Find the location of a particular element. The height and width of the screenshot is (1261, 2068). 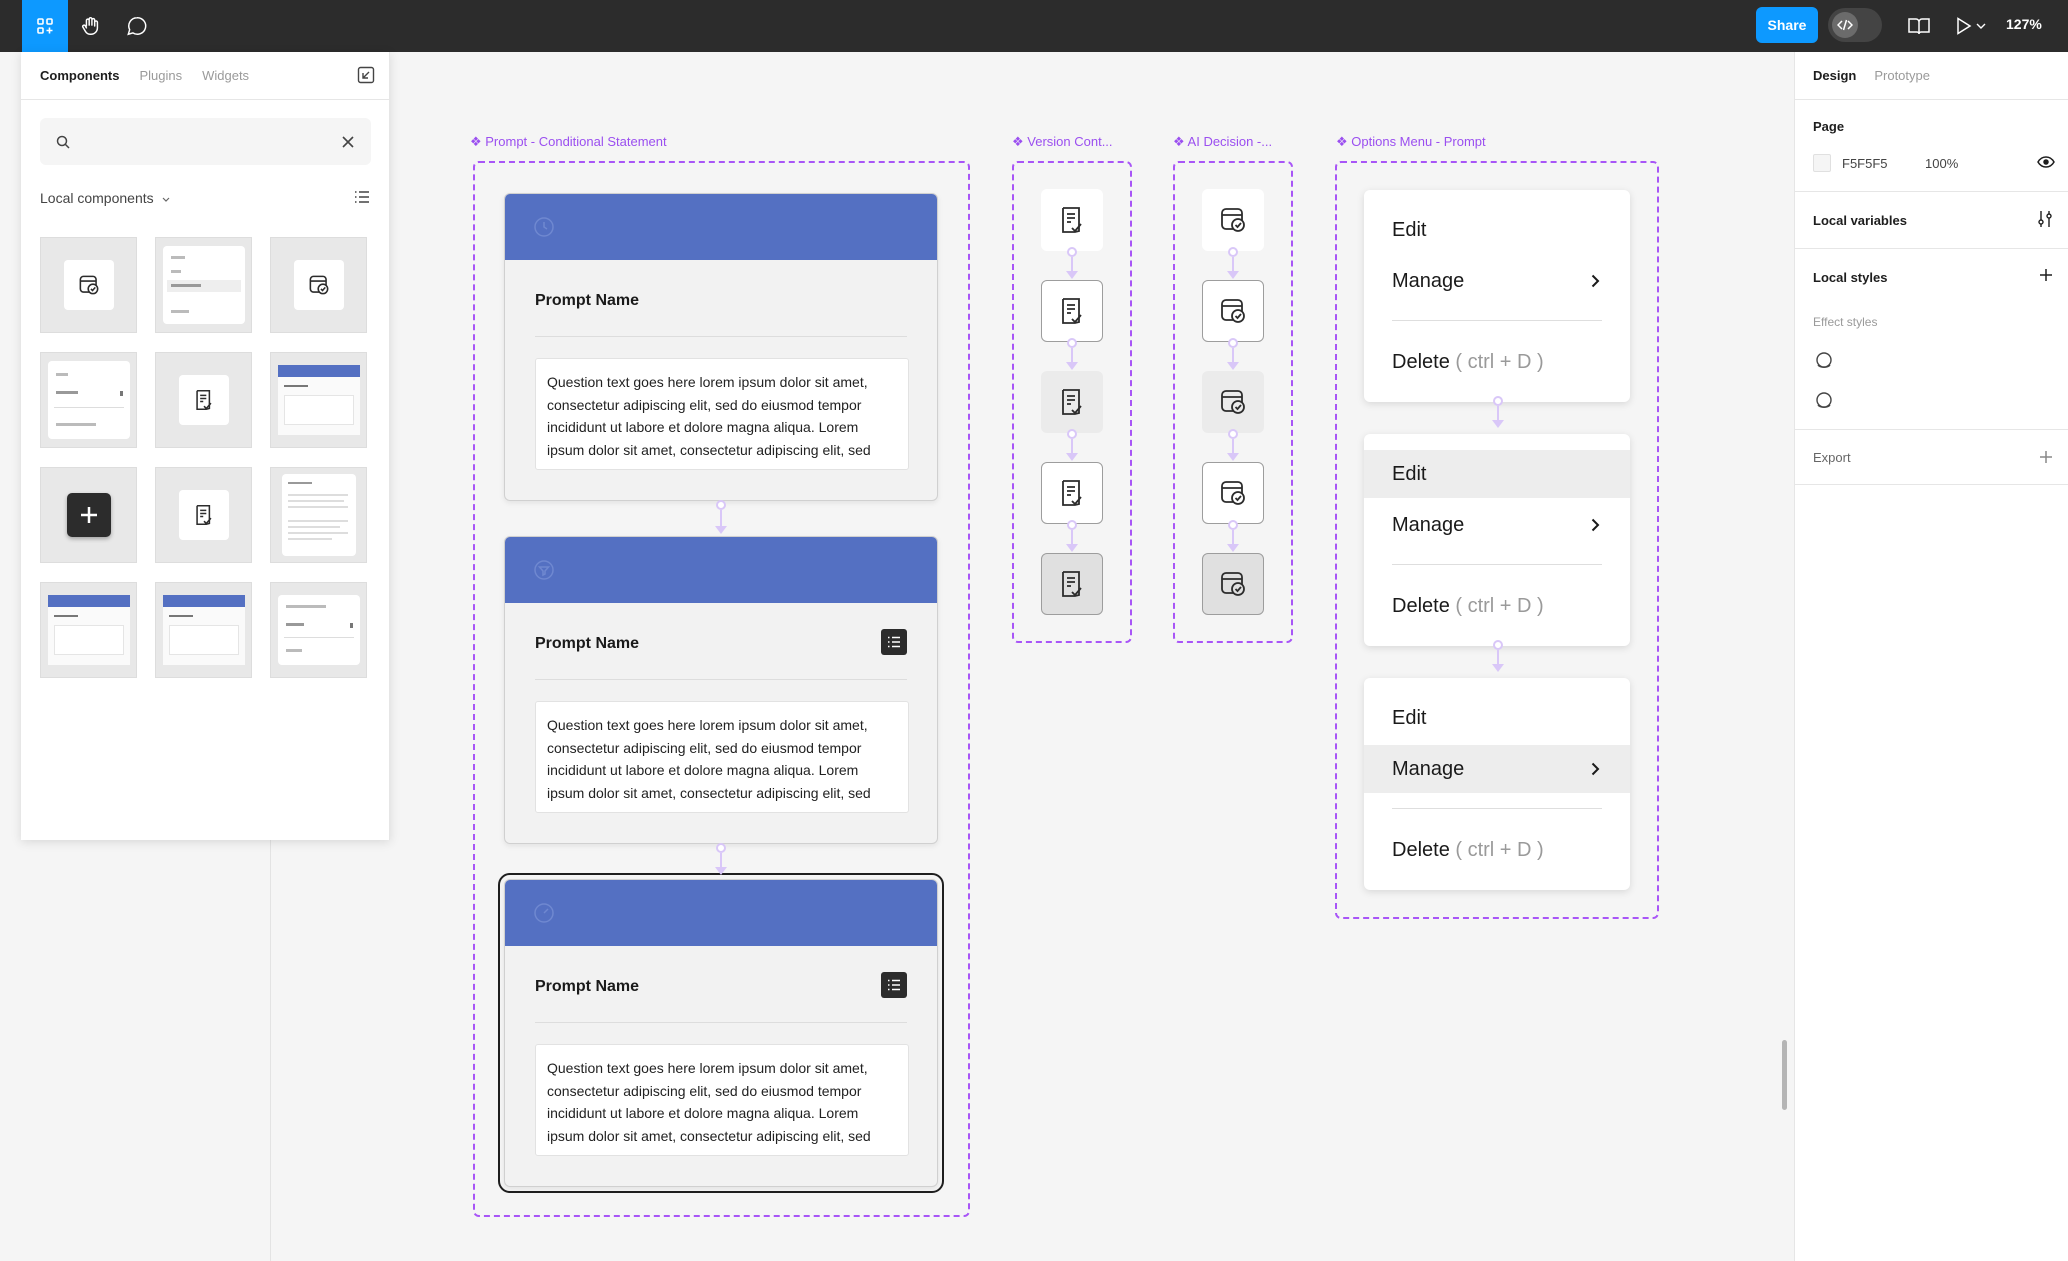

menu-item-manage-highlighted: Manage is located at coordinates (1497, 769).